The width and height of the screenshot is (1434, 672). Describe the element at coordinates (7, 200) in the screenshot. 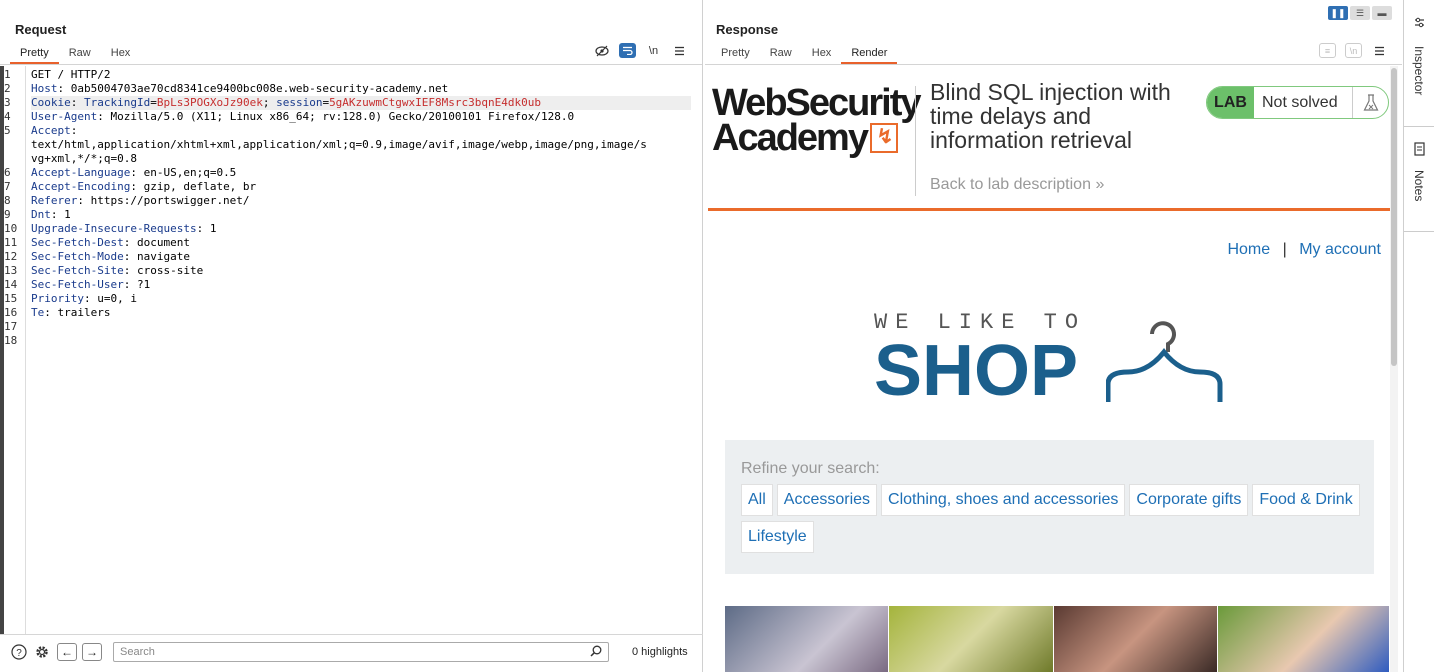

I see `line-number: 8` at that location.